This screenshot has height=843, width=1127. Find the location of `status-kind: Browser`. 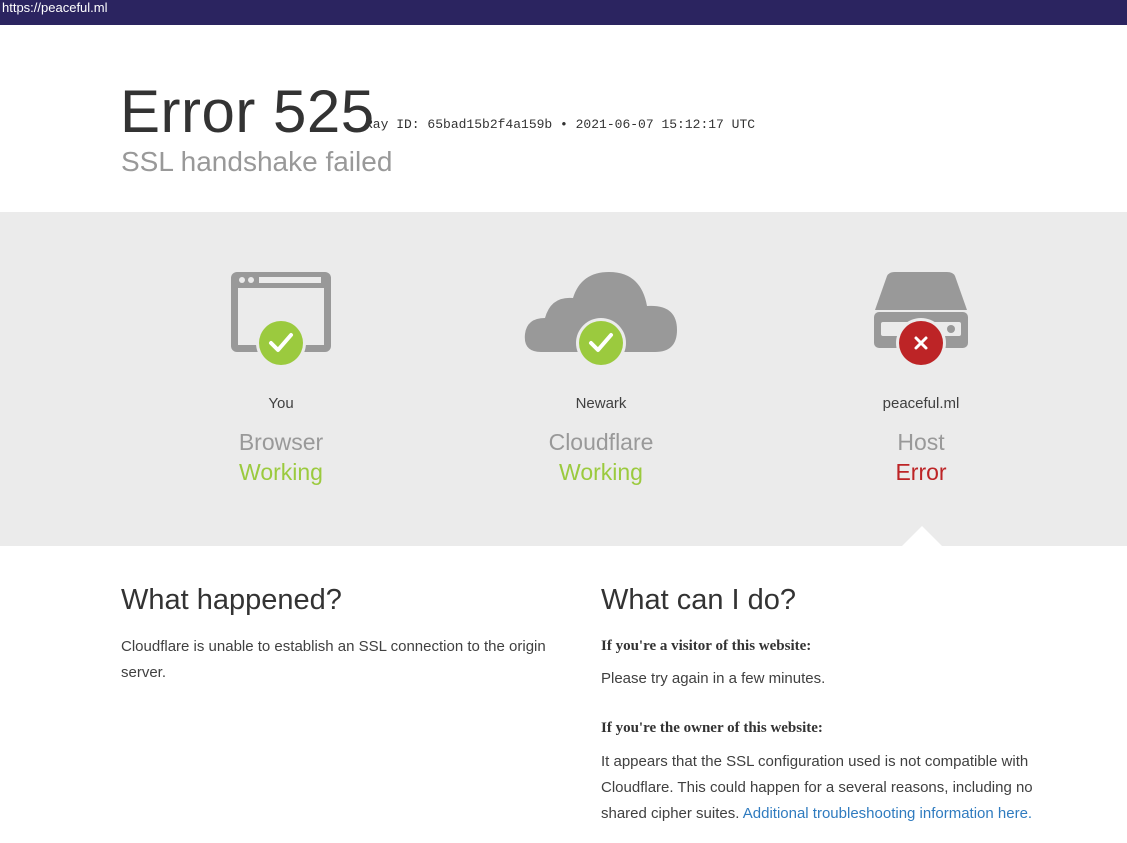

status-kind: Browser is located at coordinates (281, 442).